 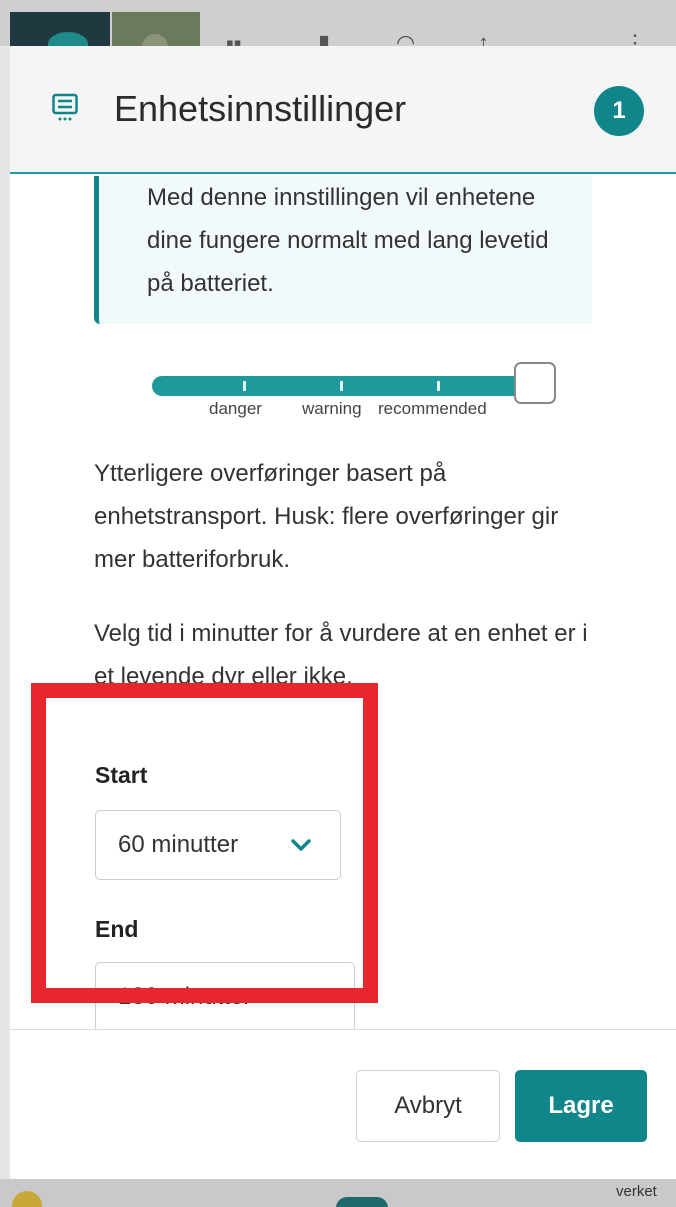 I want to click on background-logo, so click(x=60, y=29).